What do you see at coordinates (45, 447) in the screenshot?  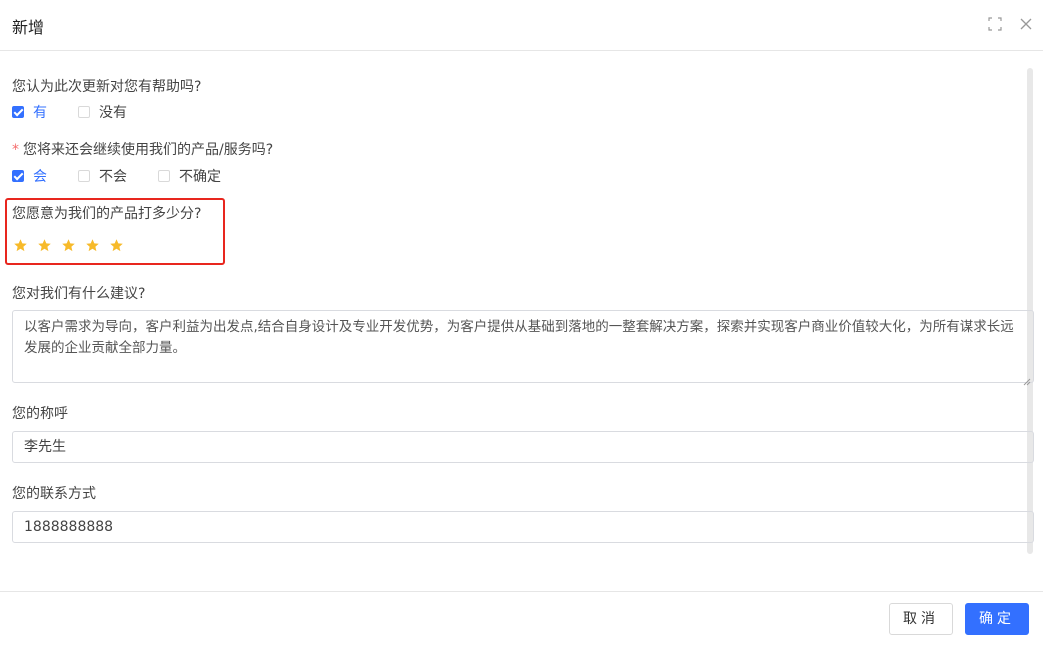 I see `name-value: 李先生` at bounding box center [45, 447].